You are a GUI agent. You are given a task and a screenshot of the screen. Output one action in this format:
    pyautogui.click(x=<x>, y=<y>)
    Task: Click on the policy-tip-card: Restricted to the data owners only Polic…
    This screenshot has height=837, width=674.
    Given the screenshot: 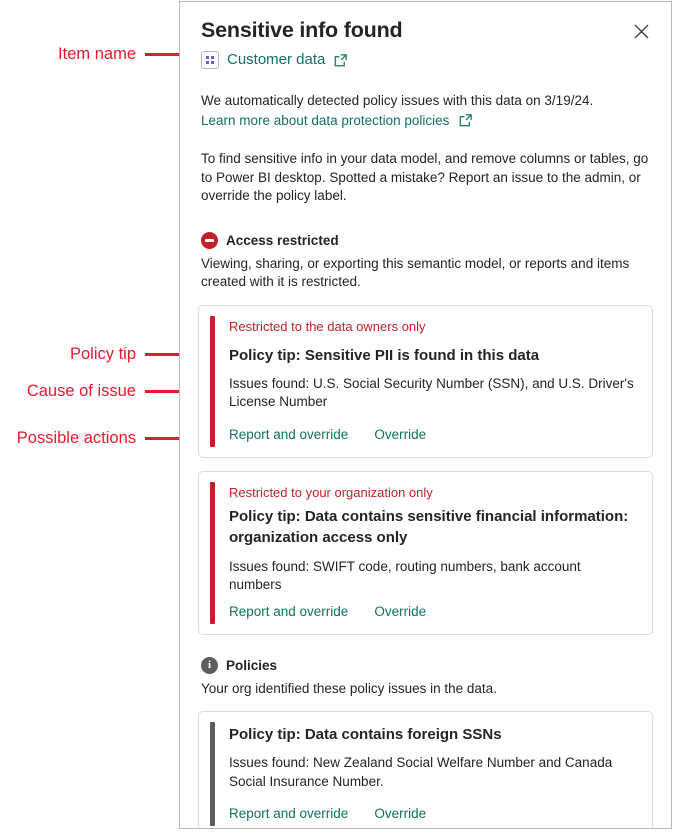 What is the action you would take?
    pyautogui.click(x=425, y=381)
    